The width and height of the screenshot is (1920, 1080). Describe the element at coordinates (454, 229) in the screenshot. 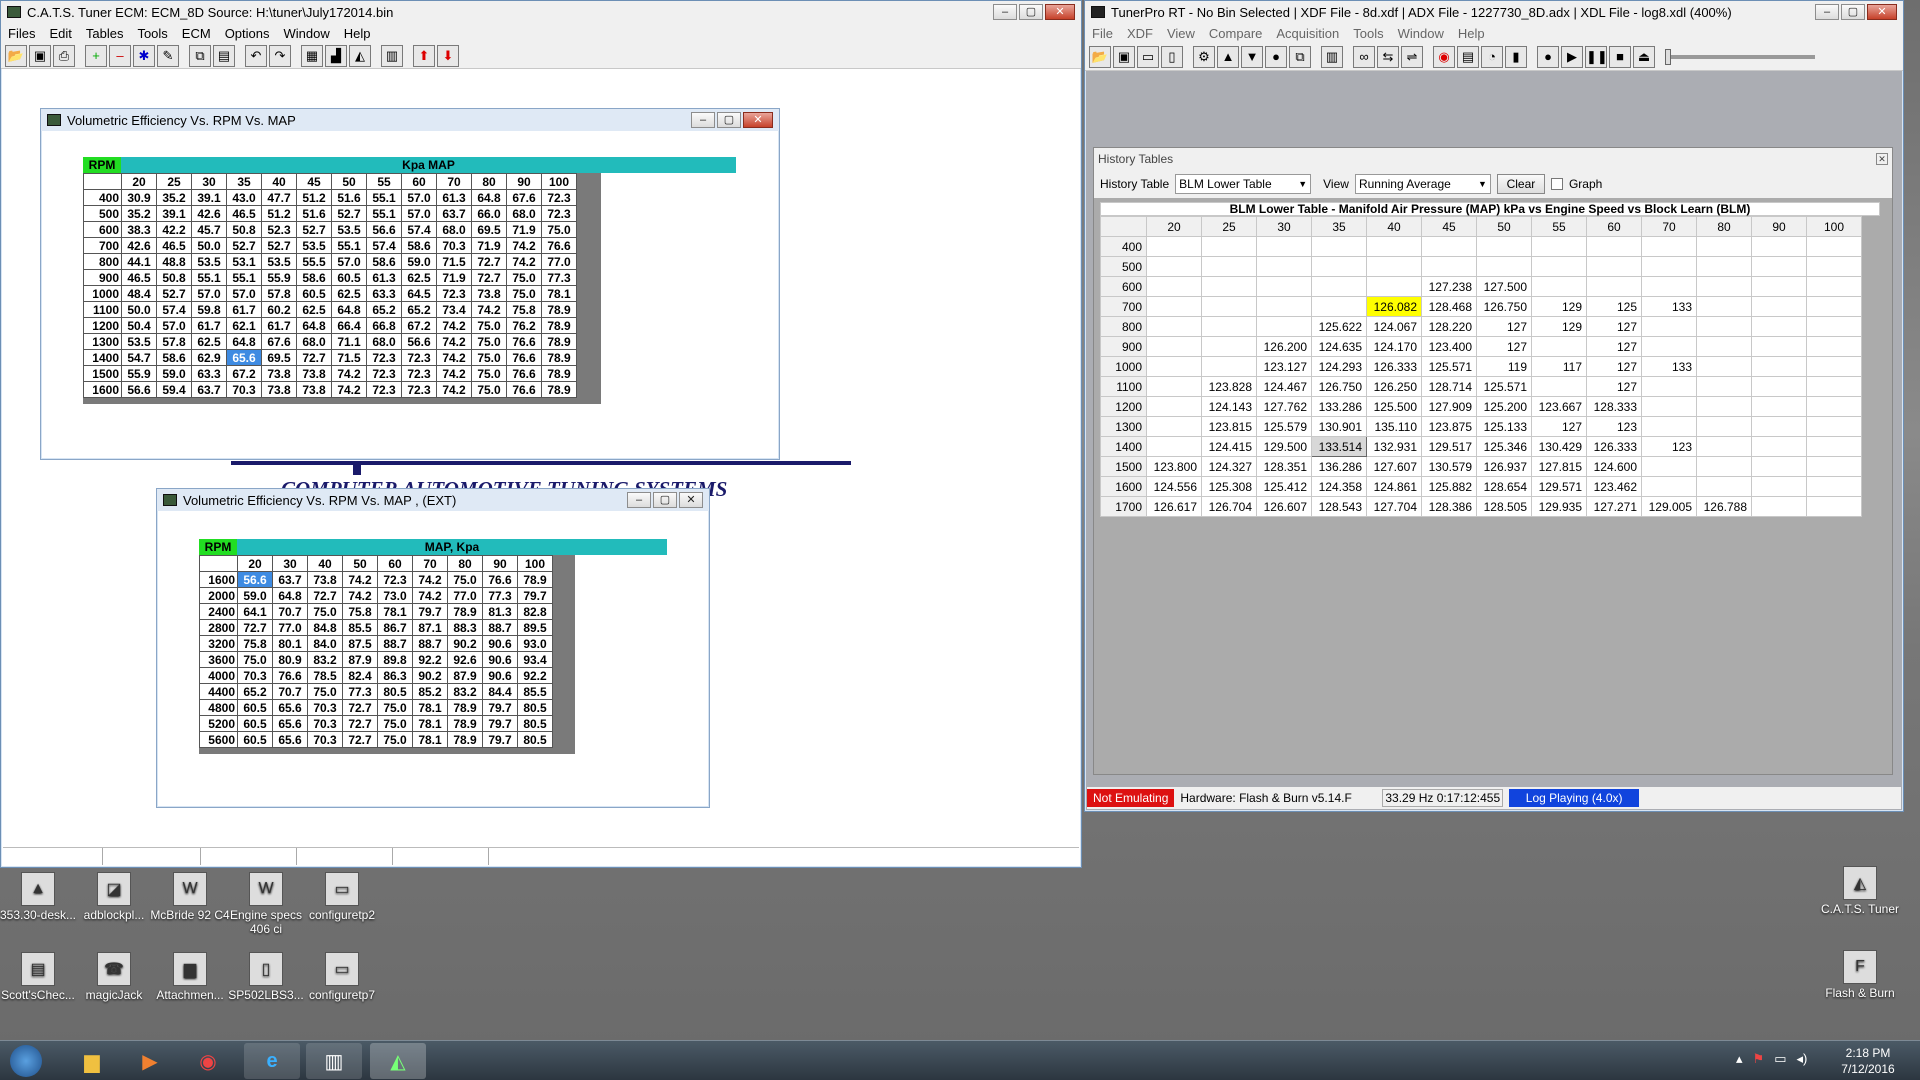

I see `table-cell: 68.0` at that location.